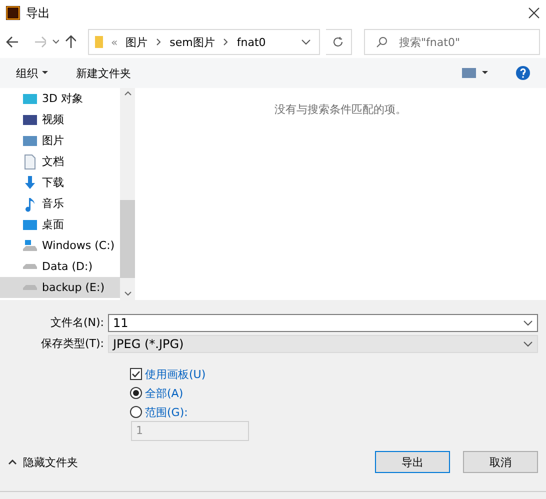  Describe the element at coordinates (323, 343) in the screenshot. I see `file-type-dropdown: JPEG (*.JPG)` at that location.